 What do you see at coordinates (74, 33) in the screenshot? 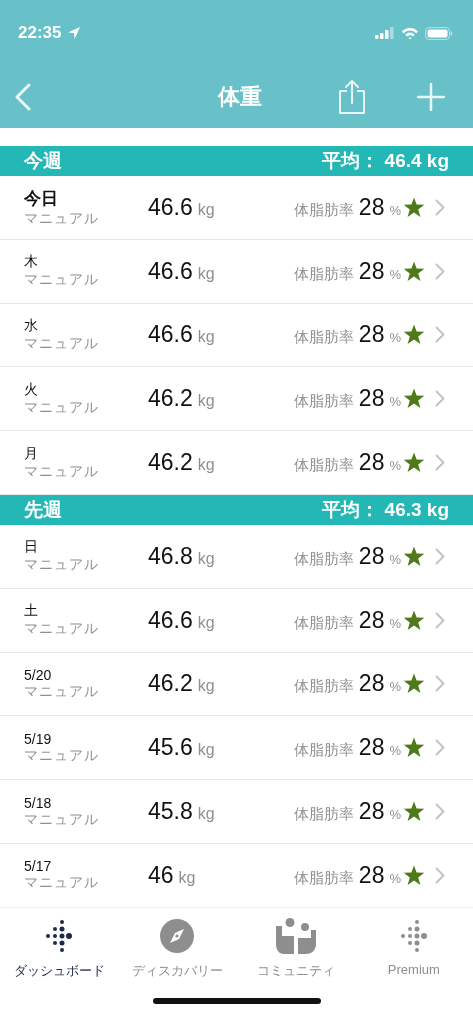
I see `location-arrow-icon` at bounding box center [74, 33].